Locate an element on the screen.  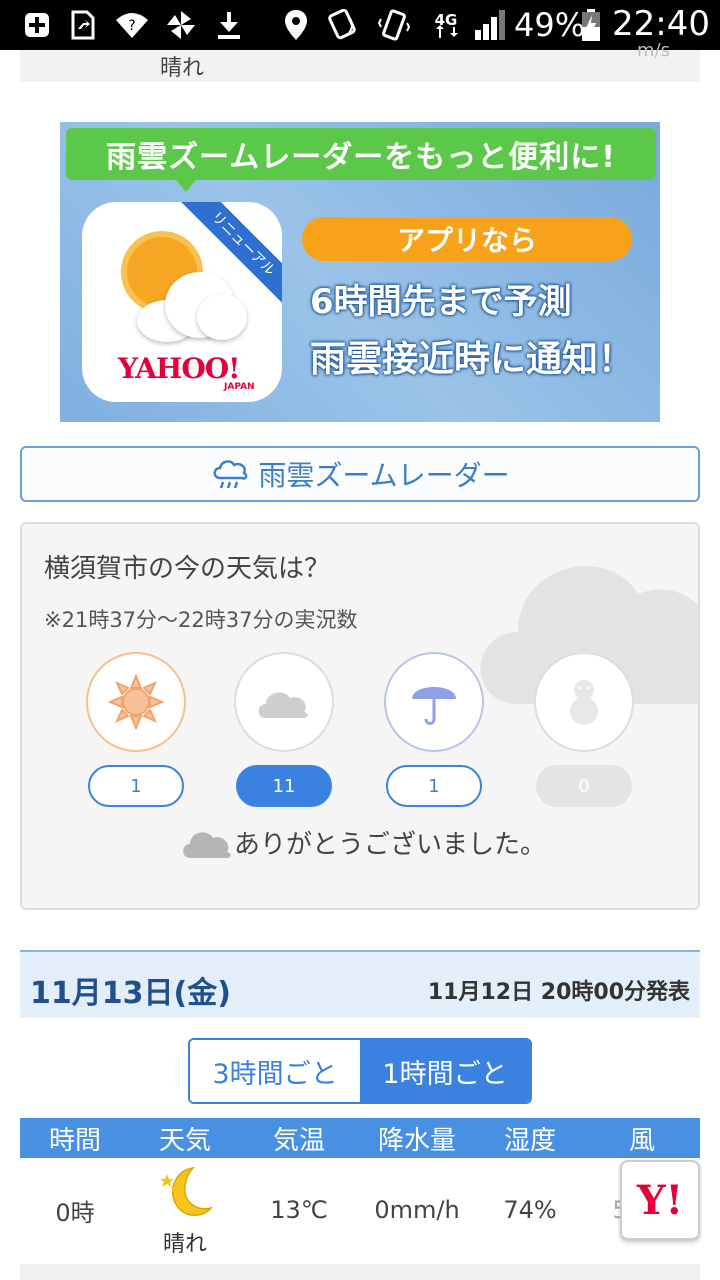
rain-radar-button: 雨雲ズームレーダー is located at coordinates (360, 474).